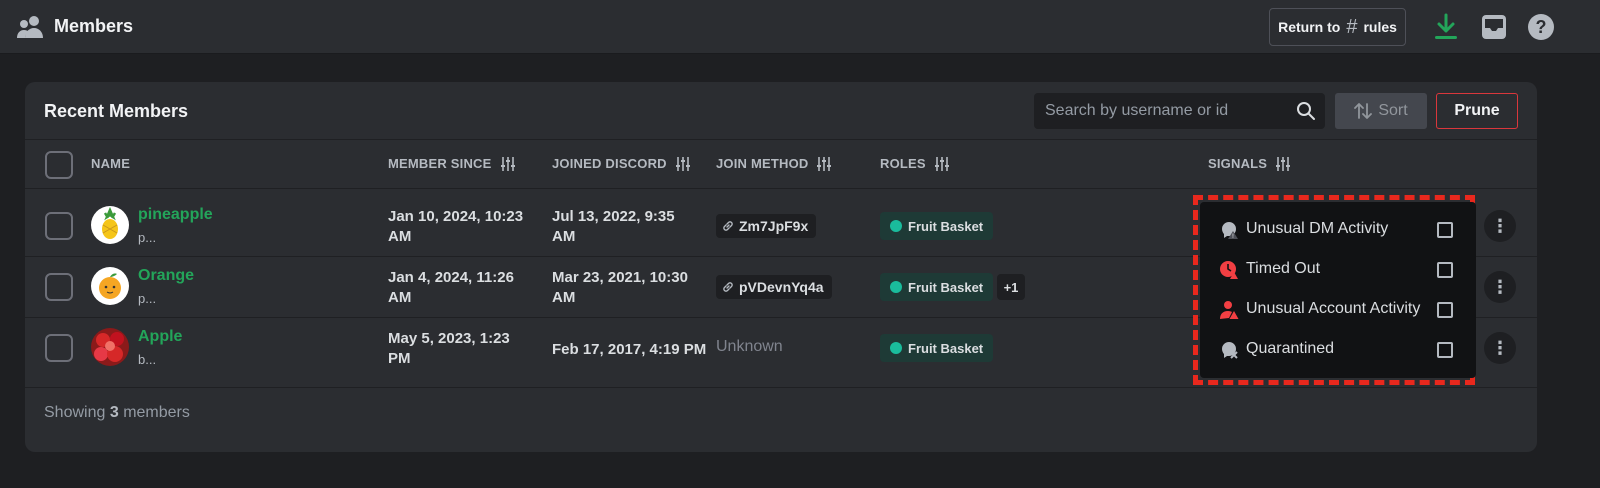 This screenshot has height=488, width=1600. What do you see at coordinates (117, 412) in the screenshot?
I see `member-count-footer: Showing 3 members` at bounding box center [117, 412].